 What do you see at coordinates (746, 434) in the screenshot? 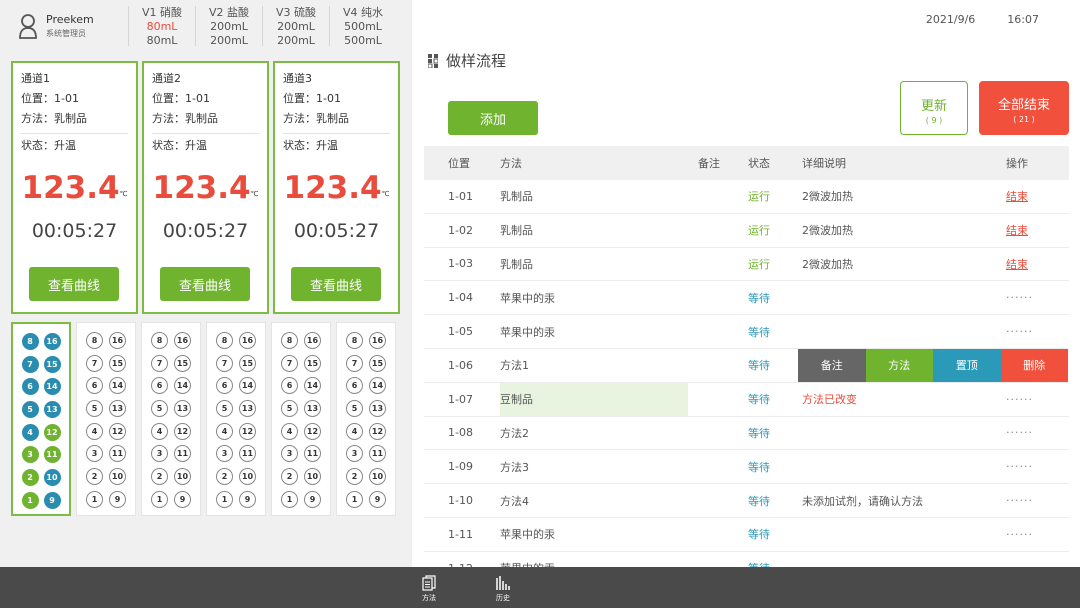
I see `table-row: 1-08 方法2 等待 ······` at bounding box center [746, 434].